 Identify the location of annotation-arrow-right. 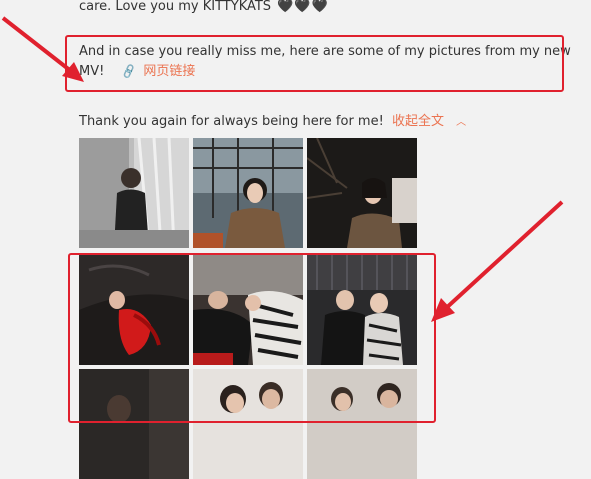
(497, 261).